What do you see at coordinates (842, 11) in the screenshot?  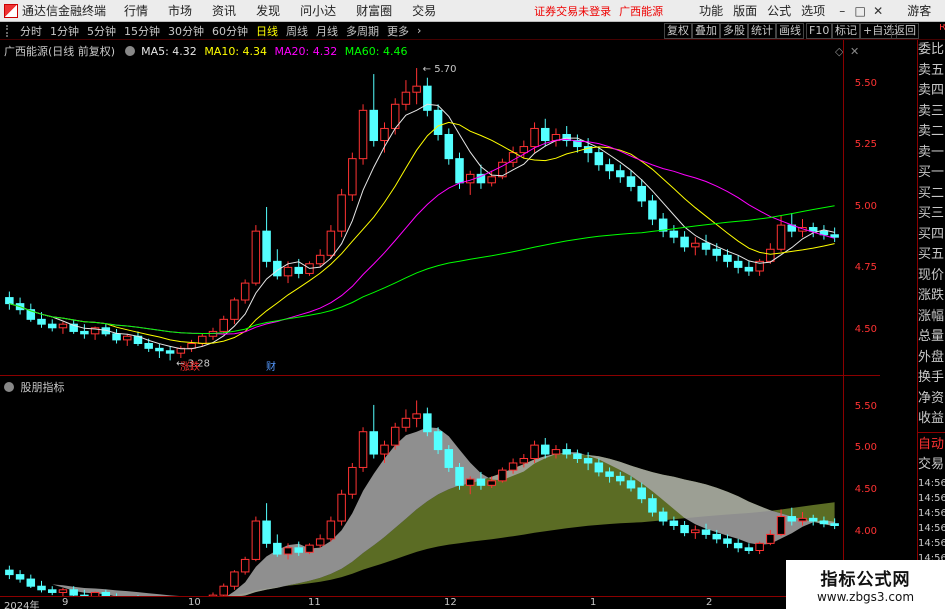 I see `minimize-icon: –` at bounding box center [842, 11].